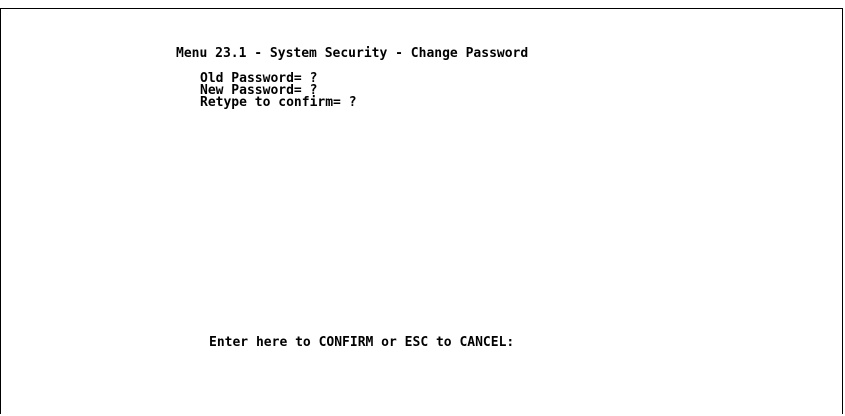 The image size is (845, 416). What do you see at coordinates (353, 102) in the screenshot?
I see `retype-password-input: ?` at bounding box center [353, 102].